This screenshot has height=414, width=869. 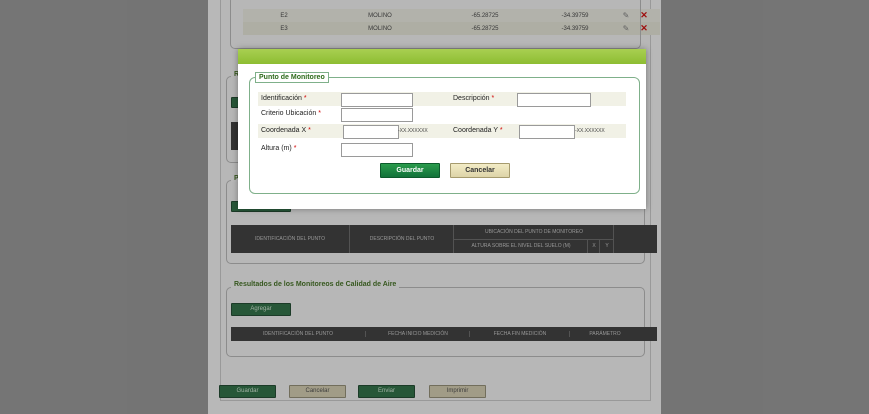 What do you see at coordinates (261, 309) in the screenshot?
I see `results-add-button: Agregar` at bounding box center [261, 309].